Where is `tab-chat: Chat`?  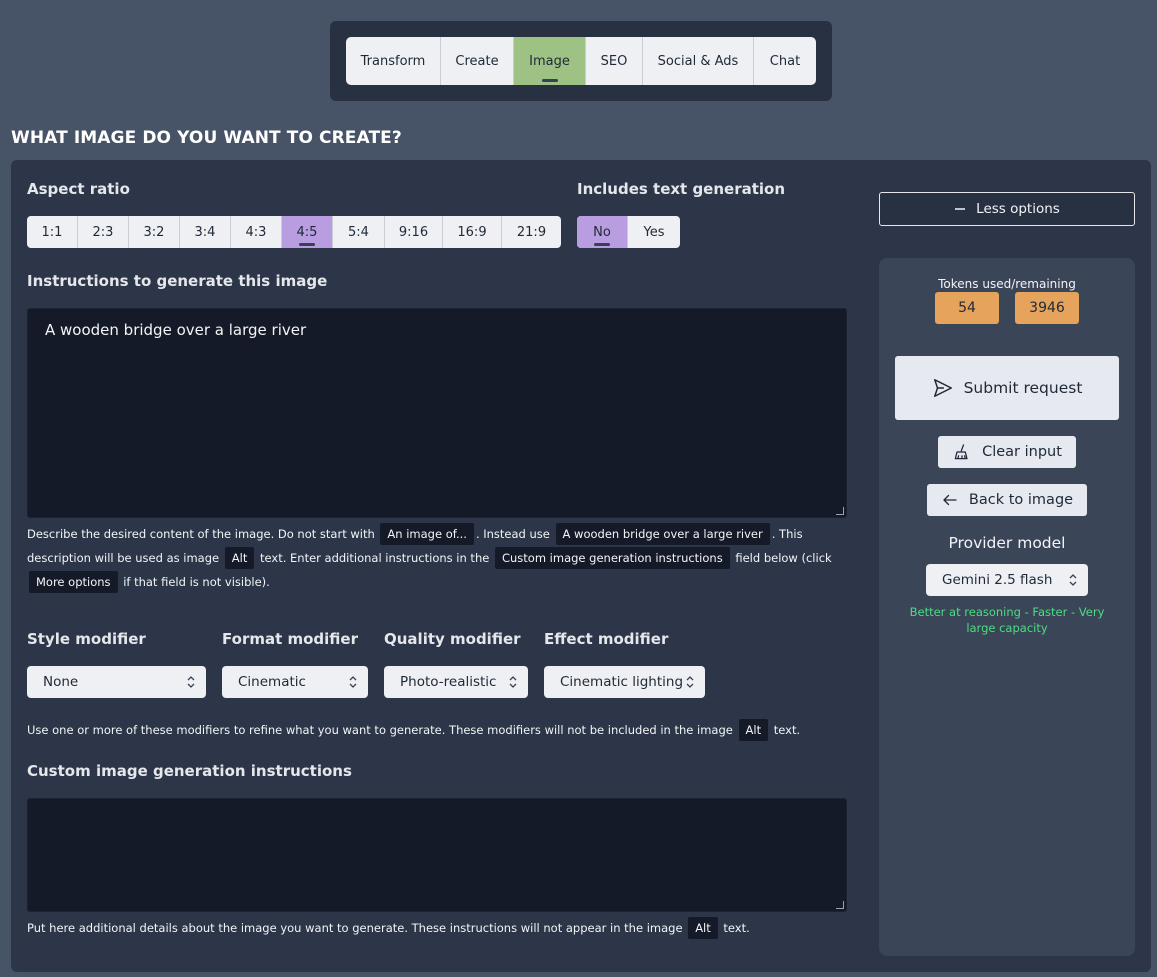 tab-chat: Chat is located at coordinates (785, 61).